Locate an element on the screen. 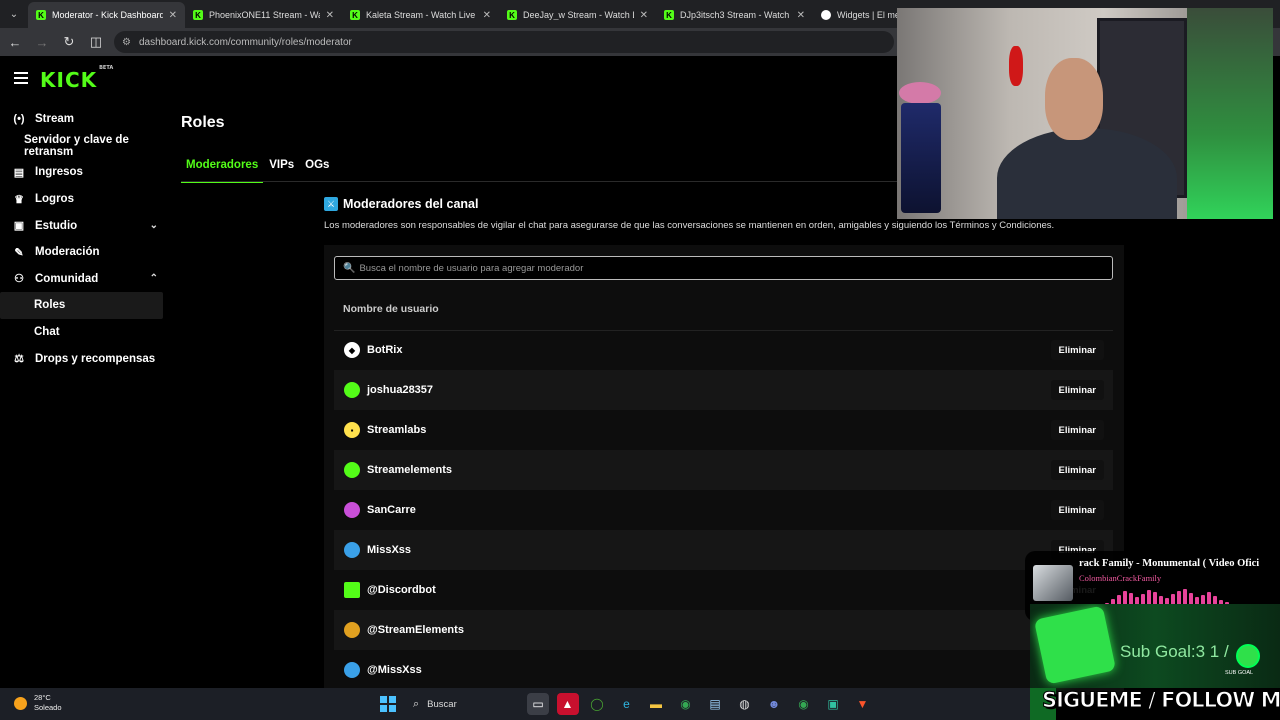 This screenshot has width=1280, height=720. table-row: ◆ BotRix Eliminar is located at coordinates (723, 350).